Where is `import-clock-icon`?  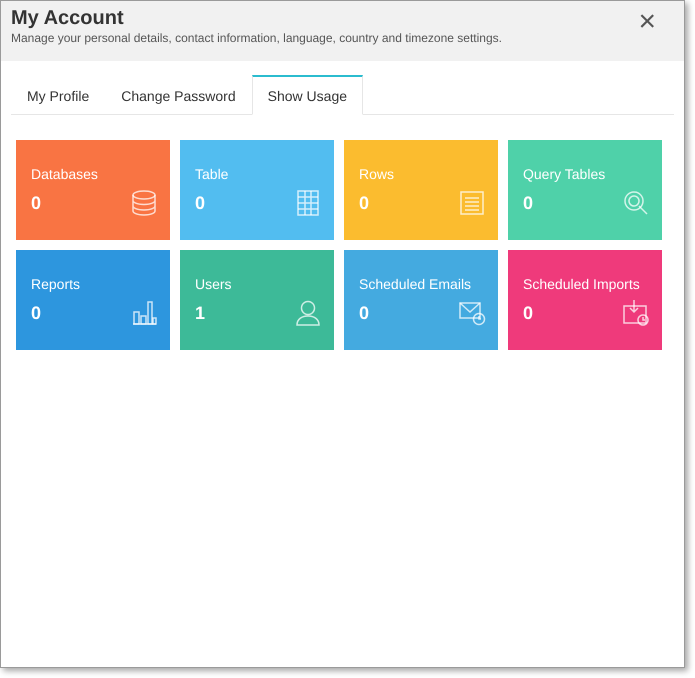
import-clock-icon is located at coordinates (636, 313).